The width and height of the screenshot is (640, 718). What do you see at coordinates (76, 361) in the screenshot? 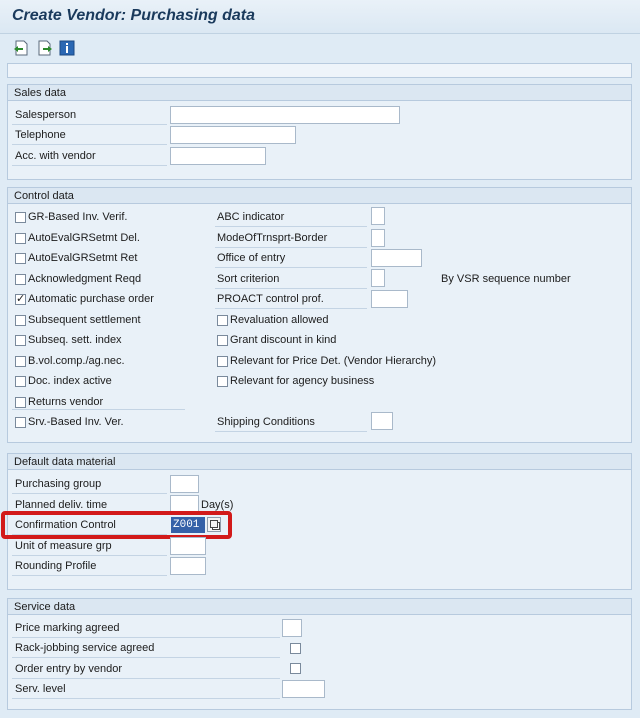
I see `bvol-comp-label: B.vol.comp./ag.nec.` at bounding box center [76, 361].